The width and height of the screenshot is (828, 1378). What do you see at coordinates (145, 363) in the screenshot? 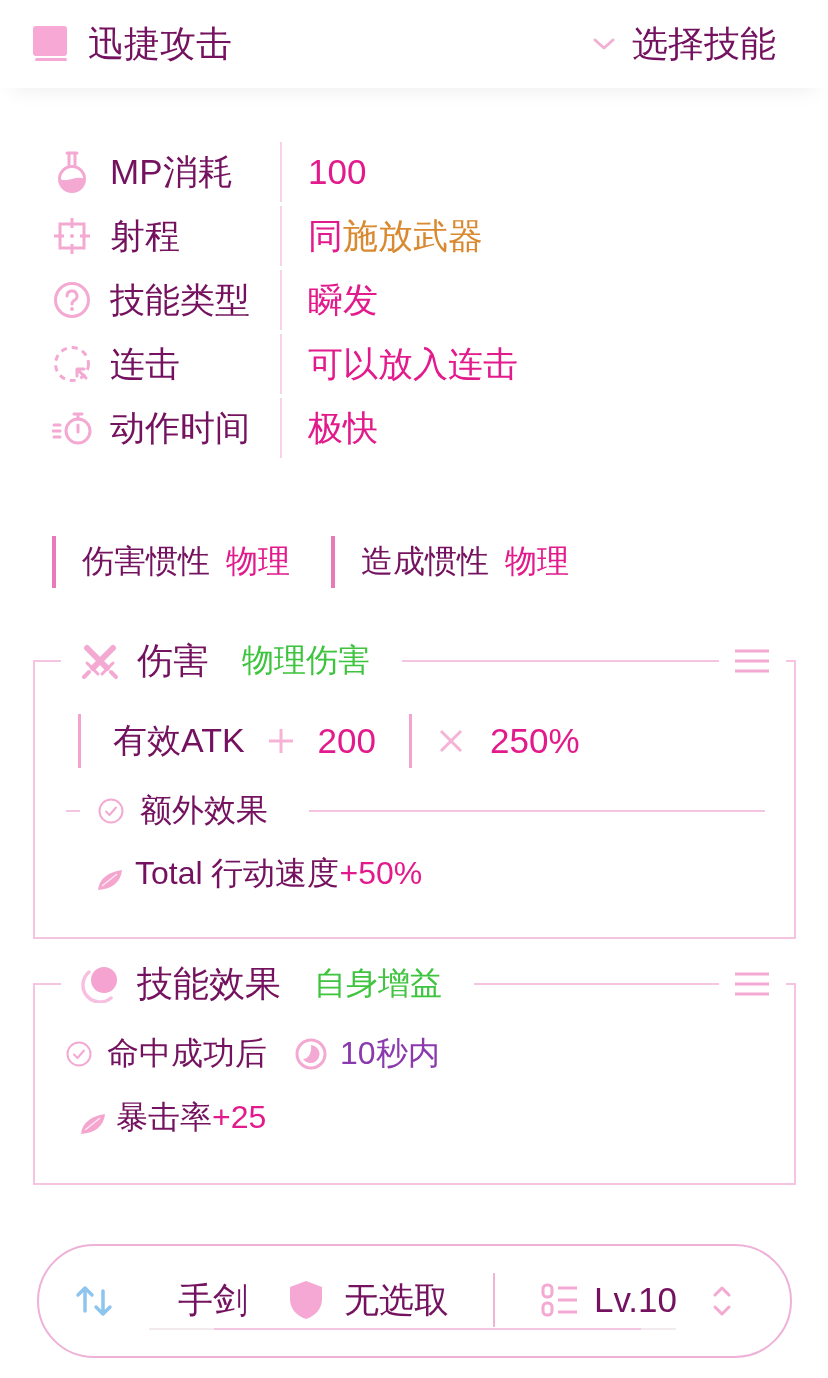
I see `property-label: 连击` at bounding box center [145, 363].